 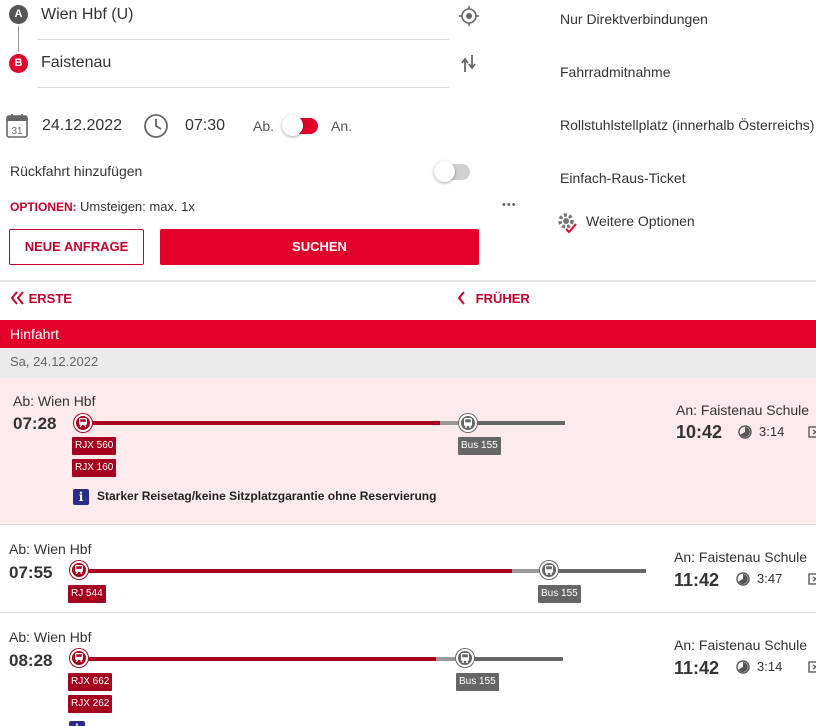 What do you see at coordinates (469, 16) in the screenshot?
I see `crosshair-icon` at bounding box center [469, 16].